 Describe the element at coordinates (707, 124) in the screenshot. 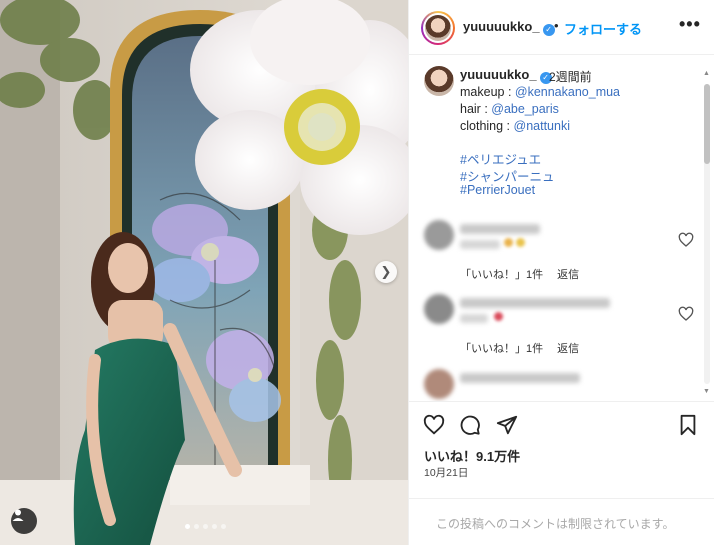

I see `scrollbar-thumb` at that location.